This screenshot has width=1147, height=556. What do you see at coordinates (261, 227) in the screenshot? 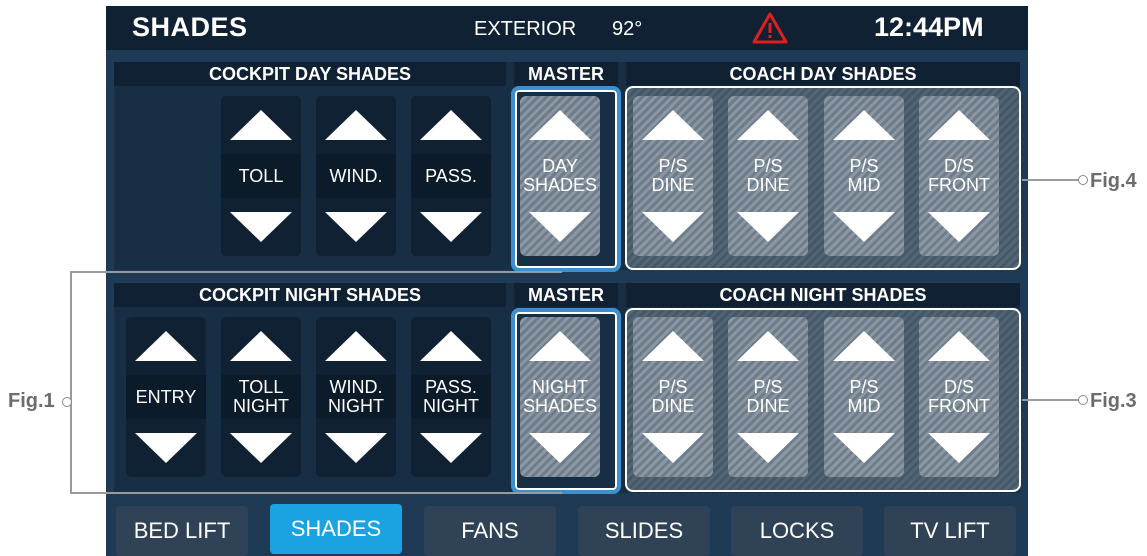
I see `cockpit-day-1-down-button` at bounding box center [261, 227].